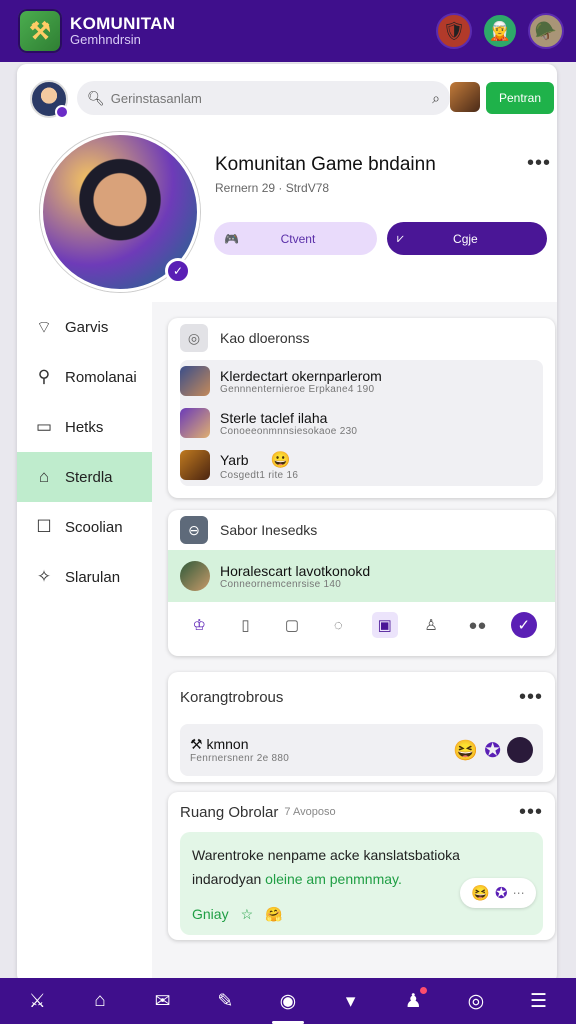  I want to click on search-bar: 🔍︎ ⌕, so click(263, 98).